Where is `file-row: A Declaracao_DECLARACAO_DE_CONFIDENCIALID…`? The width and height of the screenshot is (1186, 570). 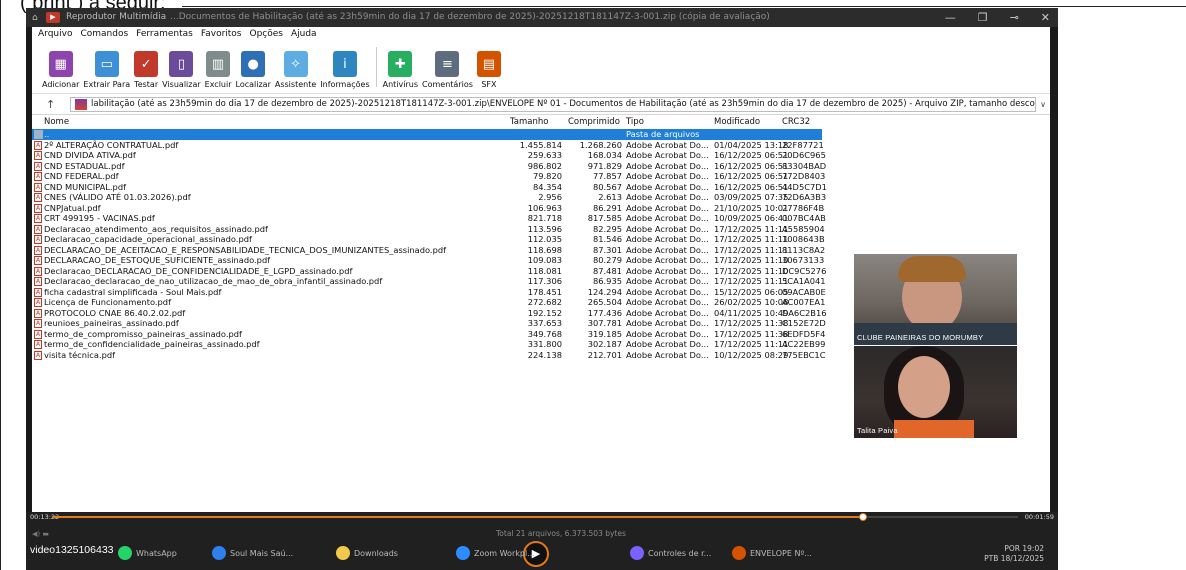
file-row: A Declaracao_DECLARACAO_DE_CONFIDENCIALID… is located at coordinates (429, 271).